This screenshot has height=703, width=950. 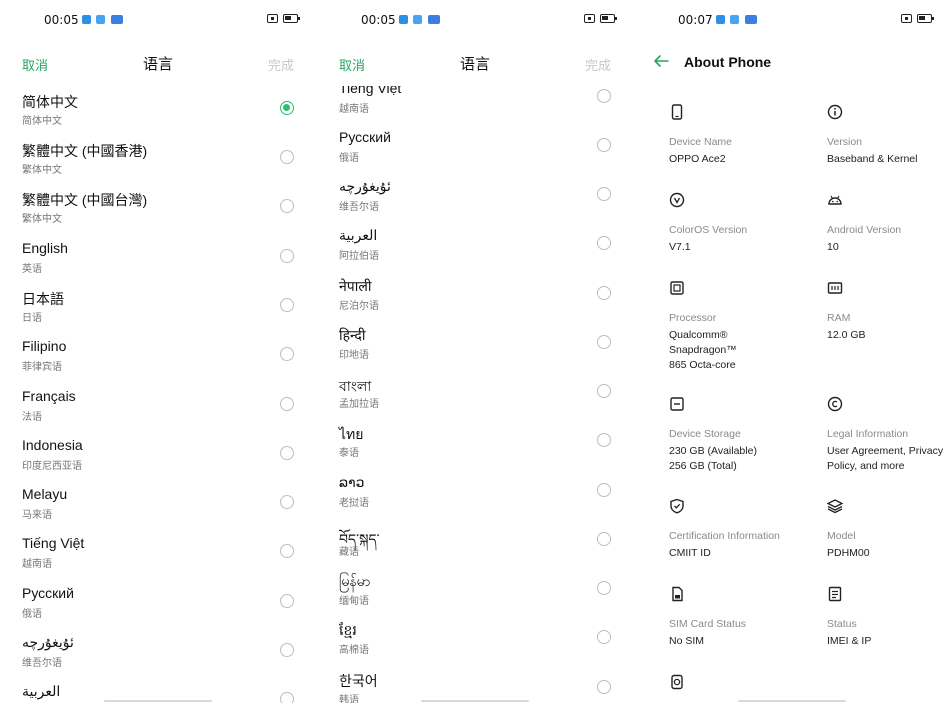 What do you see at coordinates (352, 482) in the screenshot?
I see `language-name: ລາວ` at bounding box center [352, 482].